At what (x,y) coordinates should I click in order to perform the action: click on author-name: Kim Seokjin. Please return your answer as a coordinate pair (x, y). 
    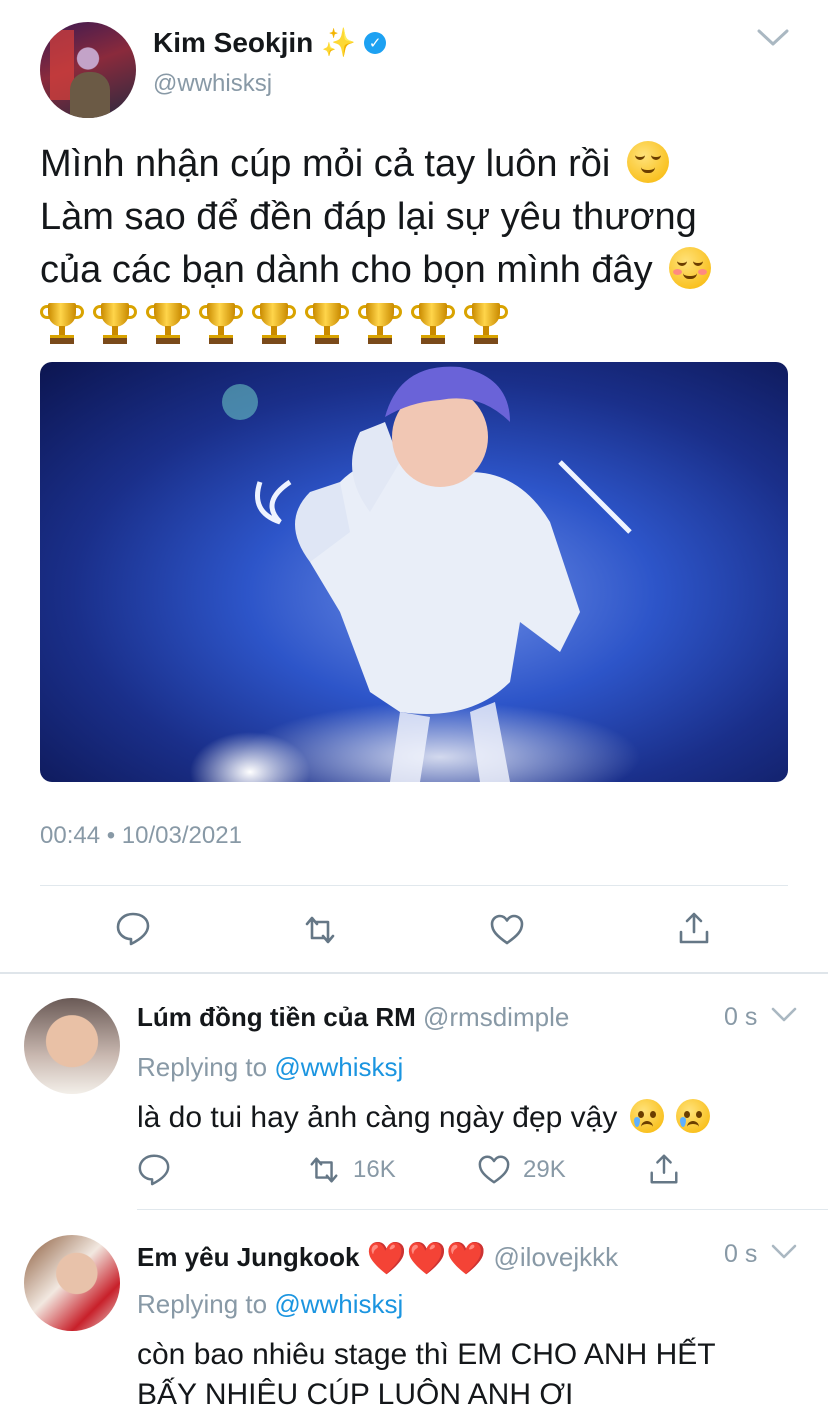
    Looking at the image, I should click on (233, 43).